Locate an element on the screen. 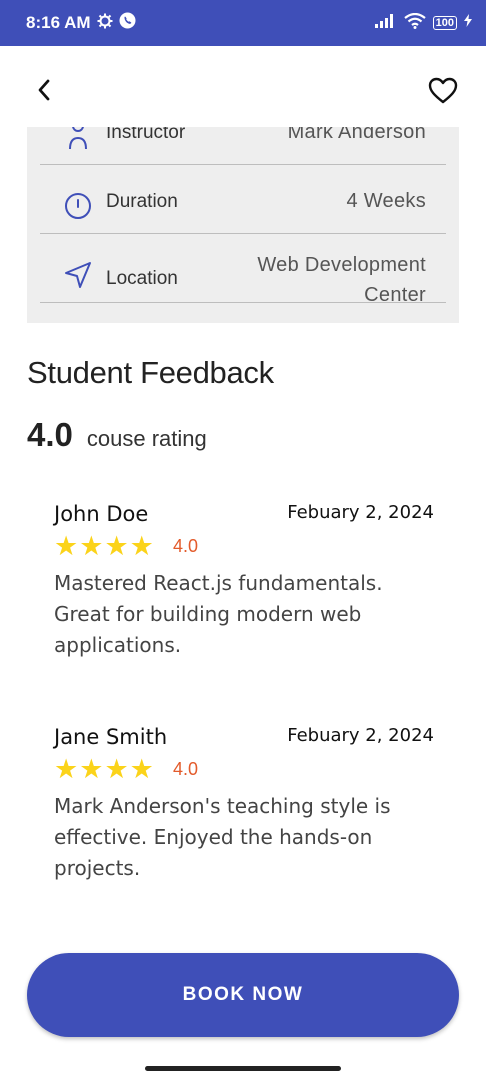 The image size is (486, 1080). app-bar is located at coordinates (243, 89).